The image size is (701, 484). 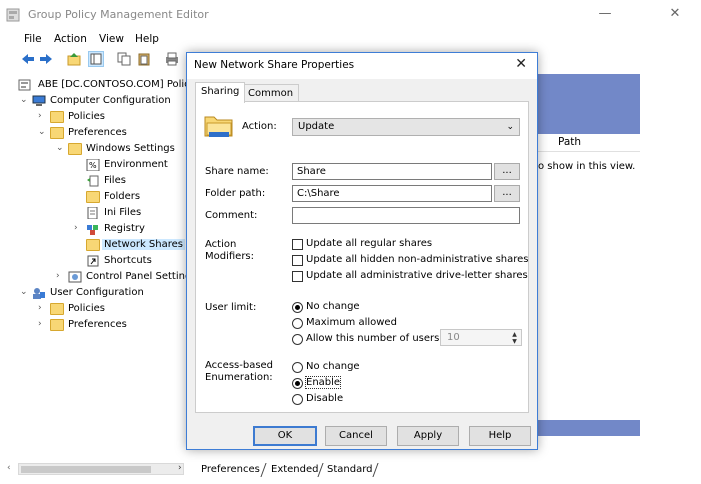 What do you see at coordinates (351, 322) in the screenshot?
I see `user-limit-maximum-label: Maximum allowed` at bounding box center [351, 322].